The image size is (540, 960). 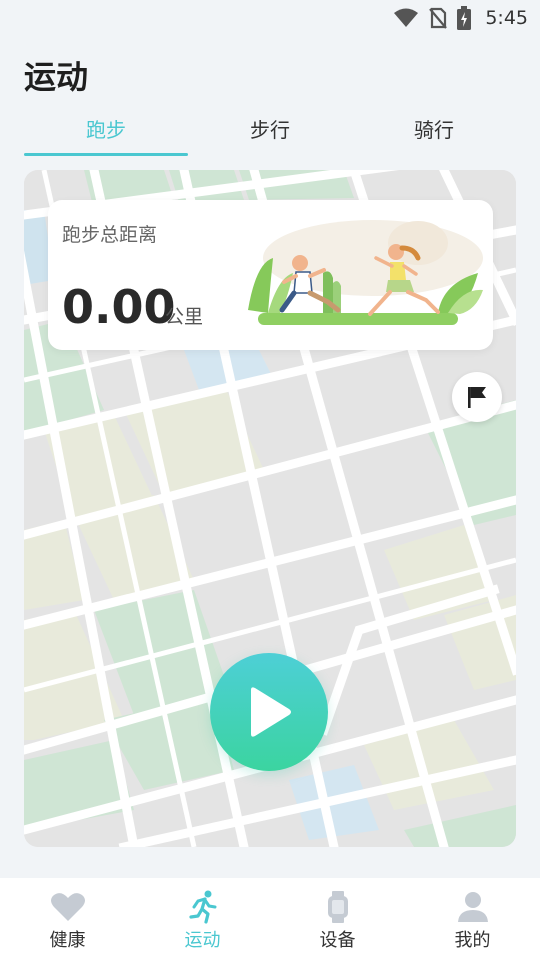 What do you see at coordinates (472, 940) in the screenshot?
I see `nav-mine-label: 我的` at bounding box center [472, 940].